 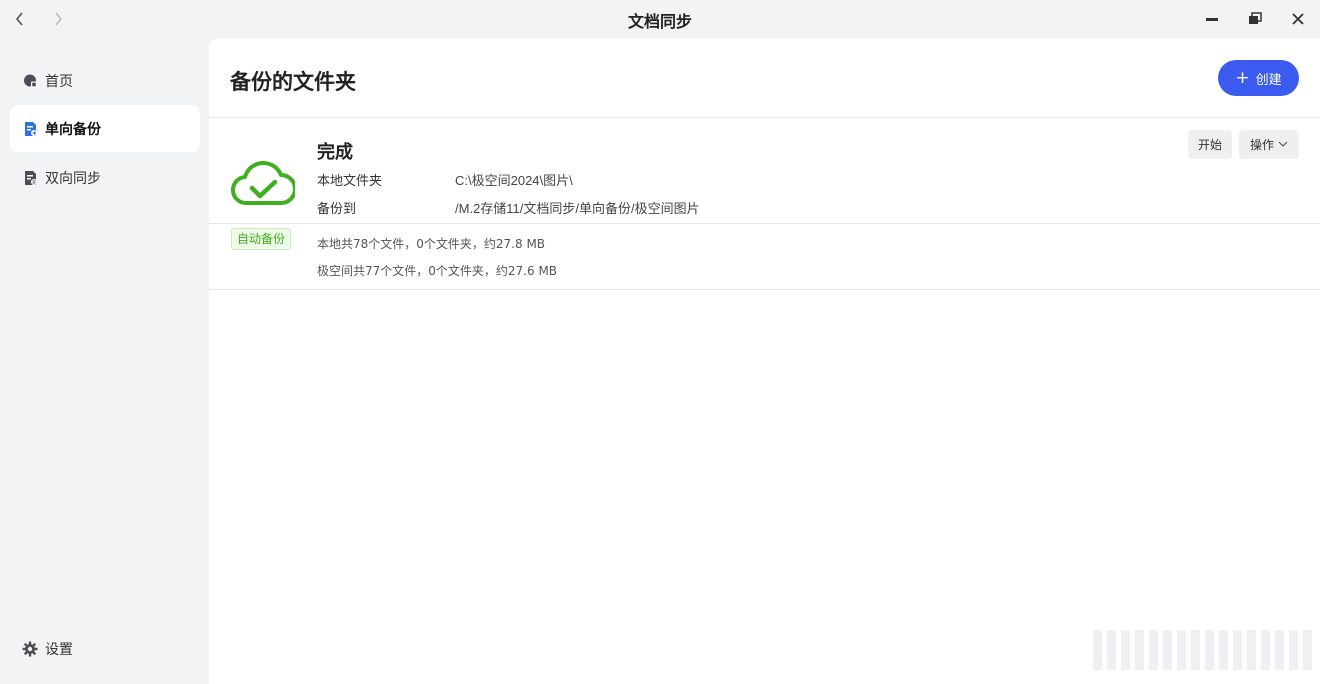 I want to click on local-stats: 本地共78个文件，0个文件夹，约27.8 MB, so click(x=431, y=244).